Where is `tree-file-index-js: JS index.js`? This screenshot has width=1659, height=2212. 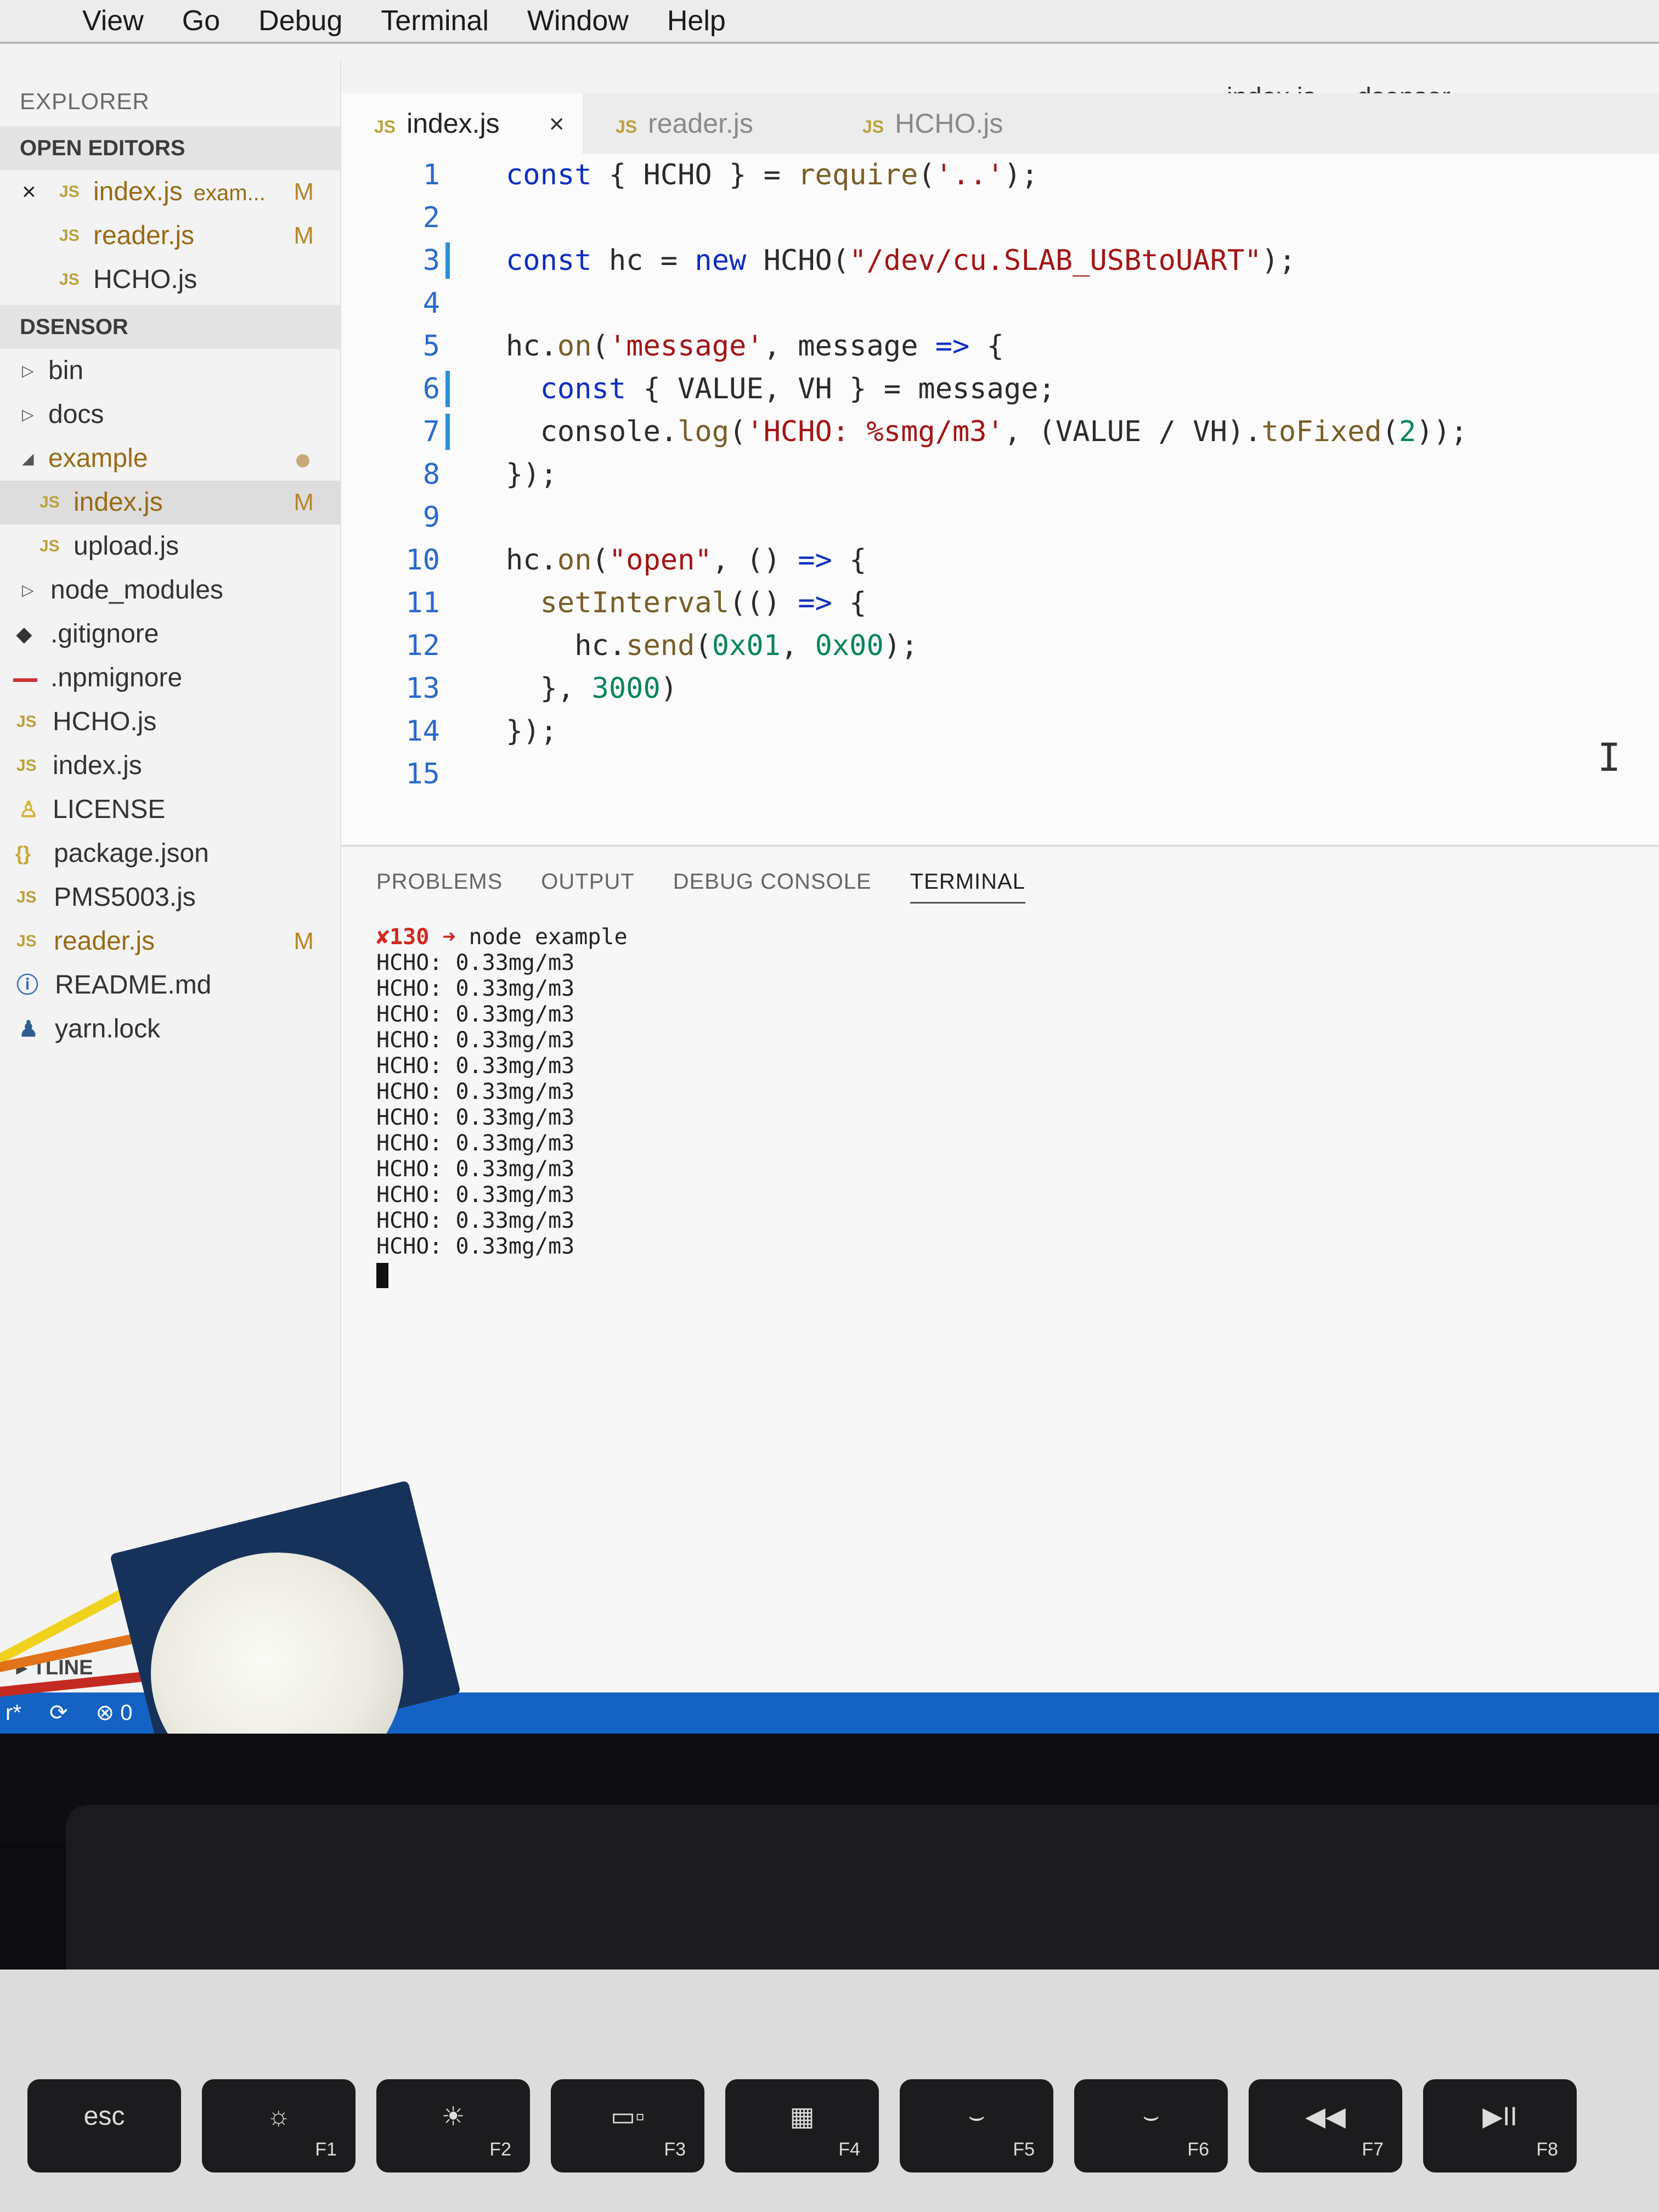 tree-file-index-js: JS index.js is located at coordinates (170, 766).